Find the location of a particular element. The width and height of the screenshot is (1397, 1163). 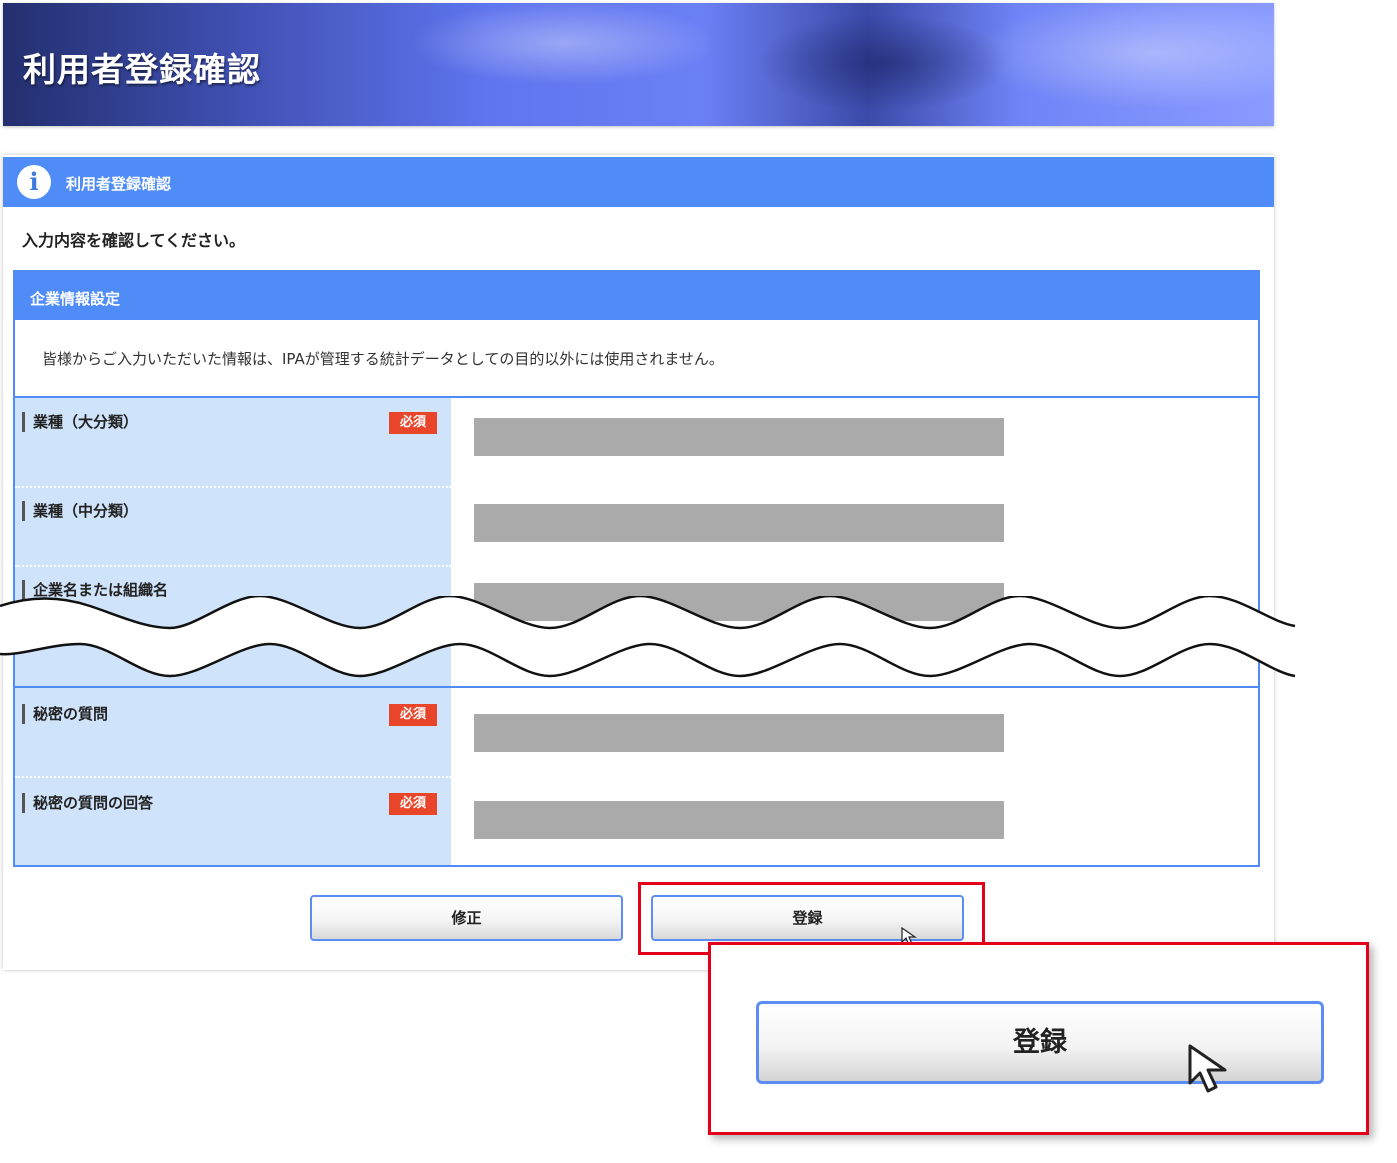

page-title: 利用者登録確認 is located at coordinates (142, 69).